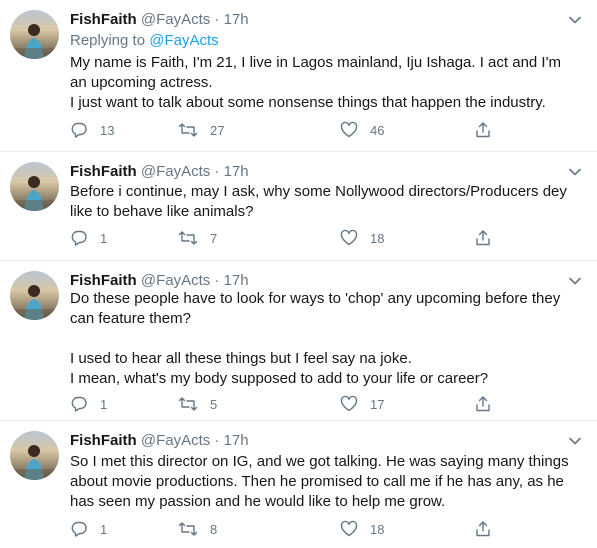 Image resolution: width=597 pixels, height=548 pixels. I want to click on retweet-count: 5, so click(214, 404).